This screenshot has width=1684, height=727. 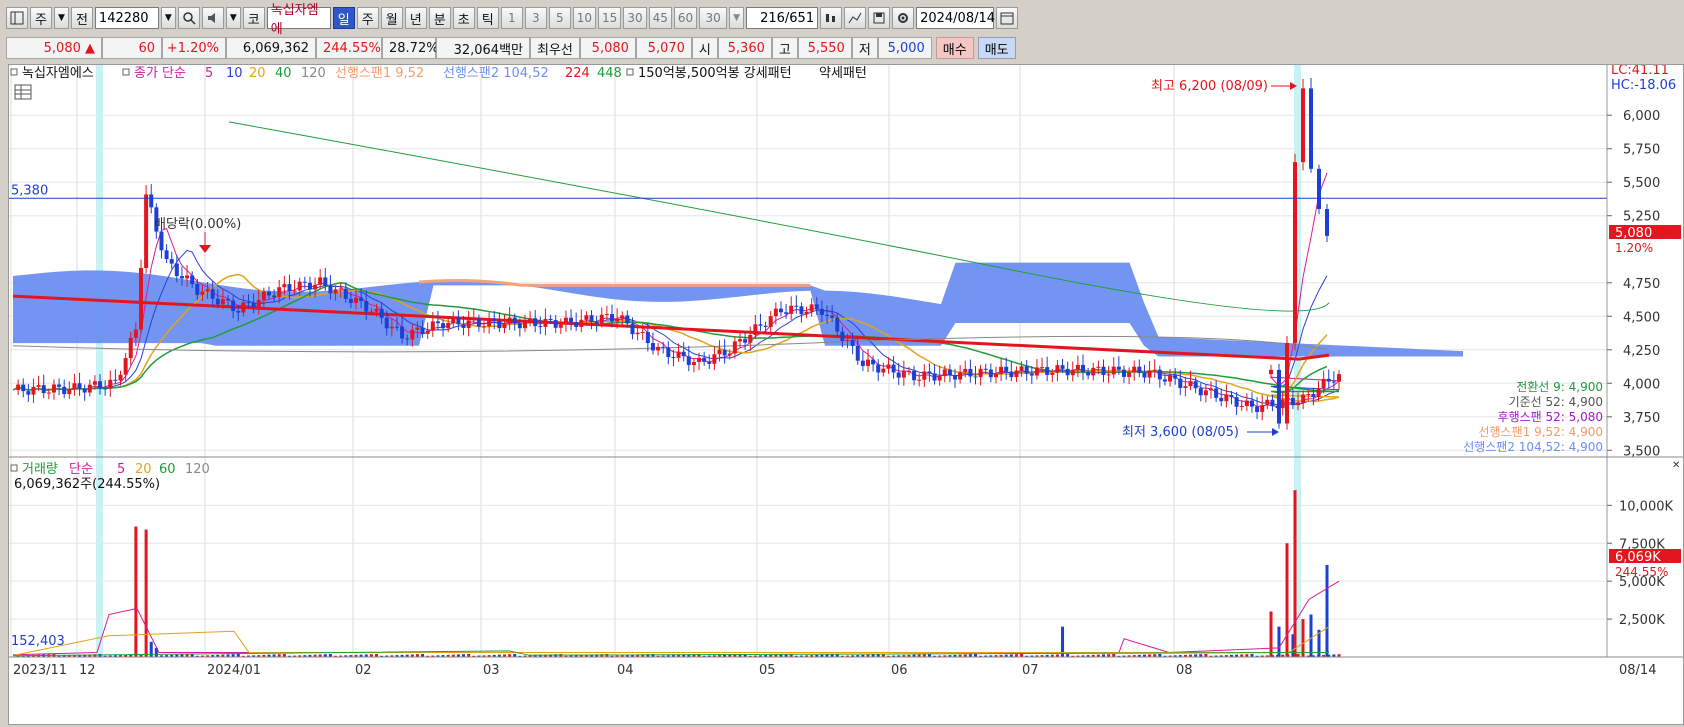 What do you see at coordinates (1676, 465) in the screenshot?
I see `close-panel-icon: ✕` at bounding box center [1676, 465].